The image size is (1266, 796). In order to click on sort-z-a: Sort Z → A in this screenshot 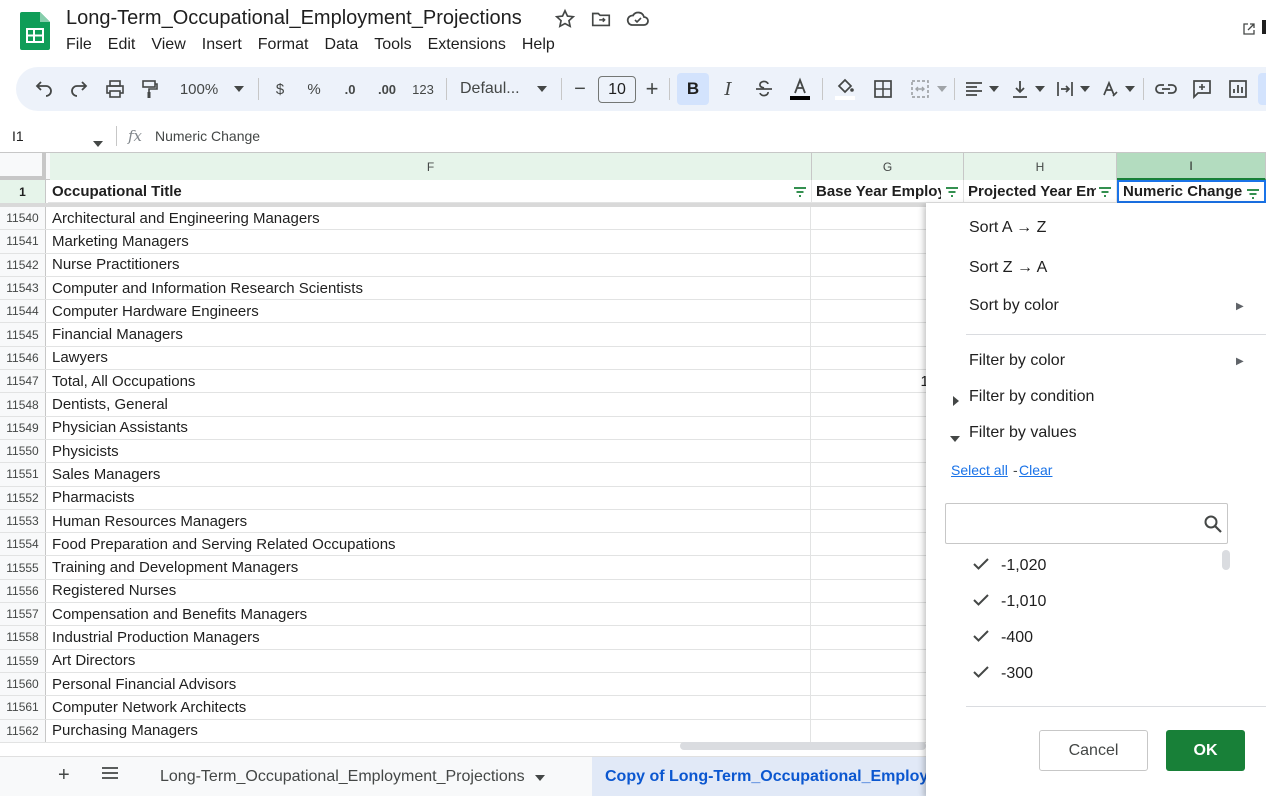, I will do `click(1008, 268)`.